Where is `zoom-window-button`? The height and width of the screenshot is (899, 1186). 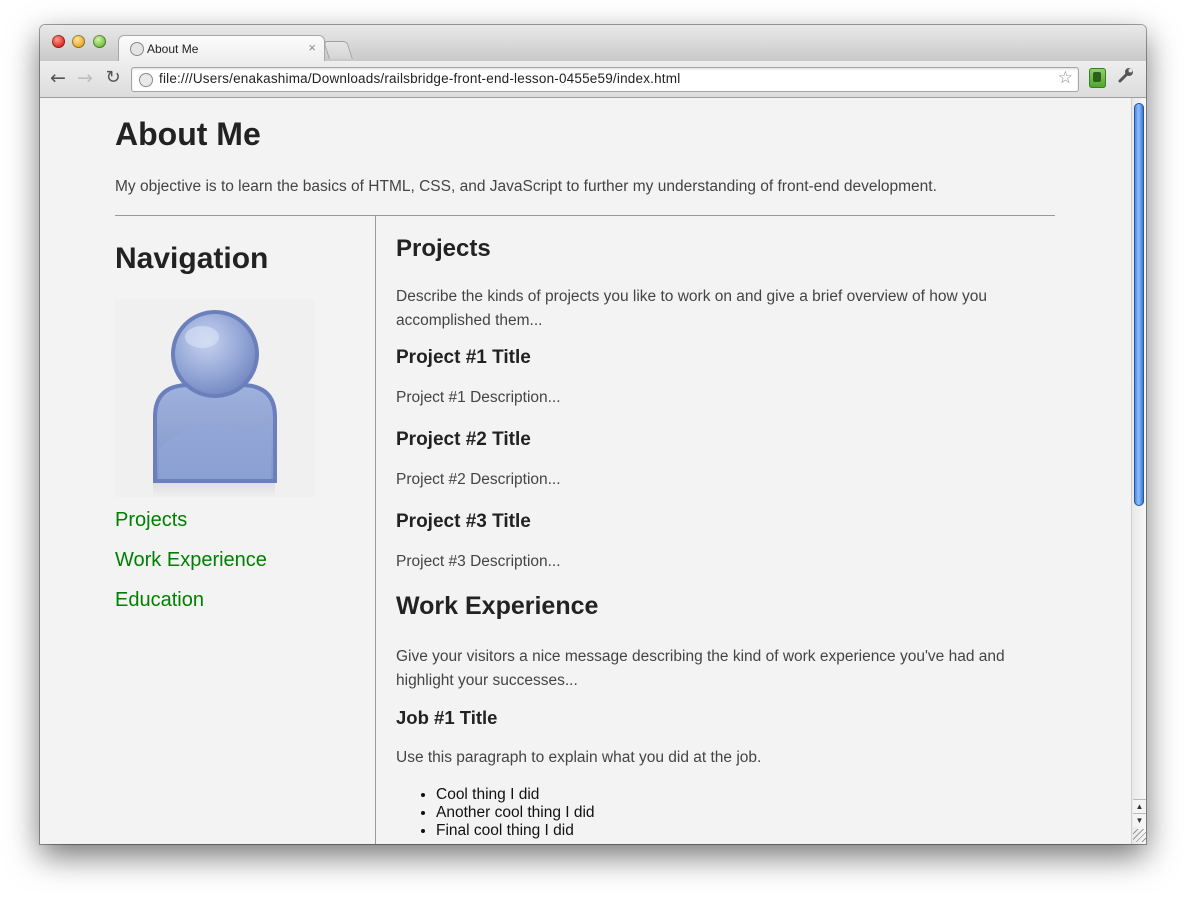
zoom-window-button is located at coordinates (99, 41).